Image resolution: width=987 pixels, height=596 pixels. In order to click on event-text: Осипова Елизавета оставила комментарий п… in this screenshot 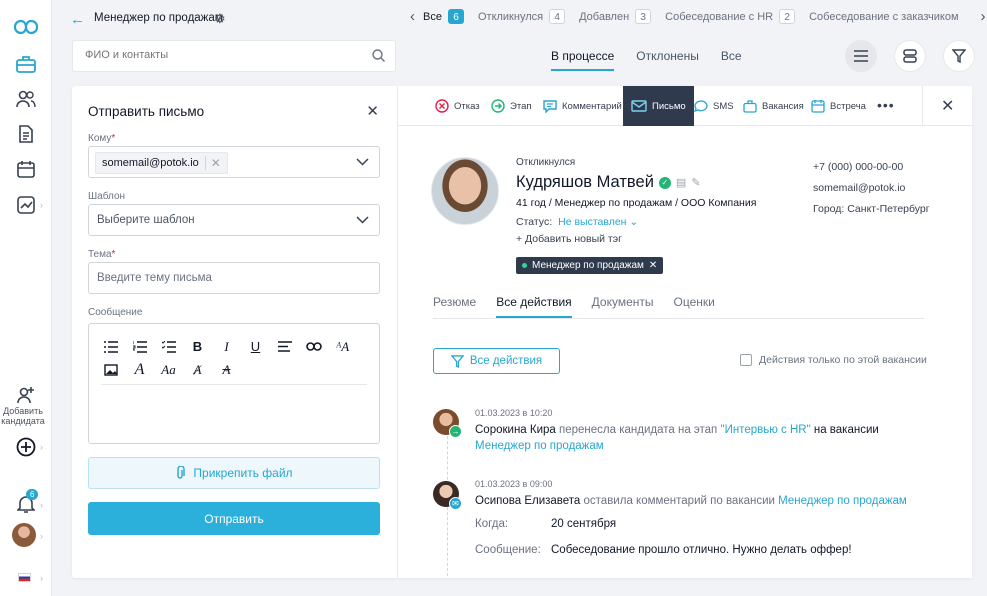, I will do `click(691, 501)`.